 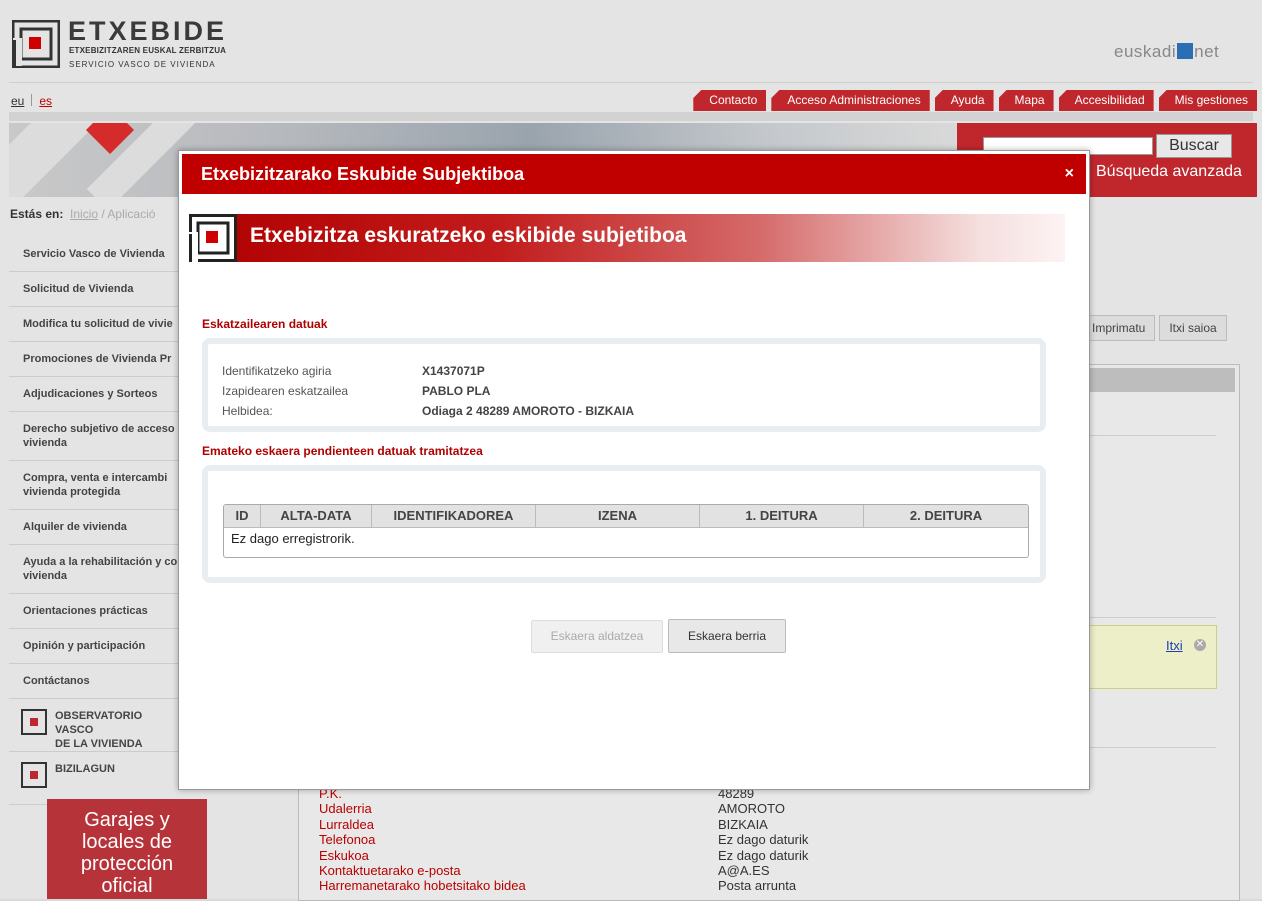 What do you see at coordinates (1200, 645) in the screenshot?
I see `close-circle-icon: ✕` at bounding box center [1200, 645].